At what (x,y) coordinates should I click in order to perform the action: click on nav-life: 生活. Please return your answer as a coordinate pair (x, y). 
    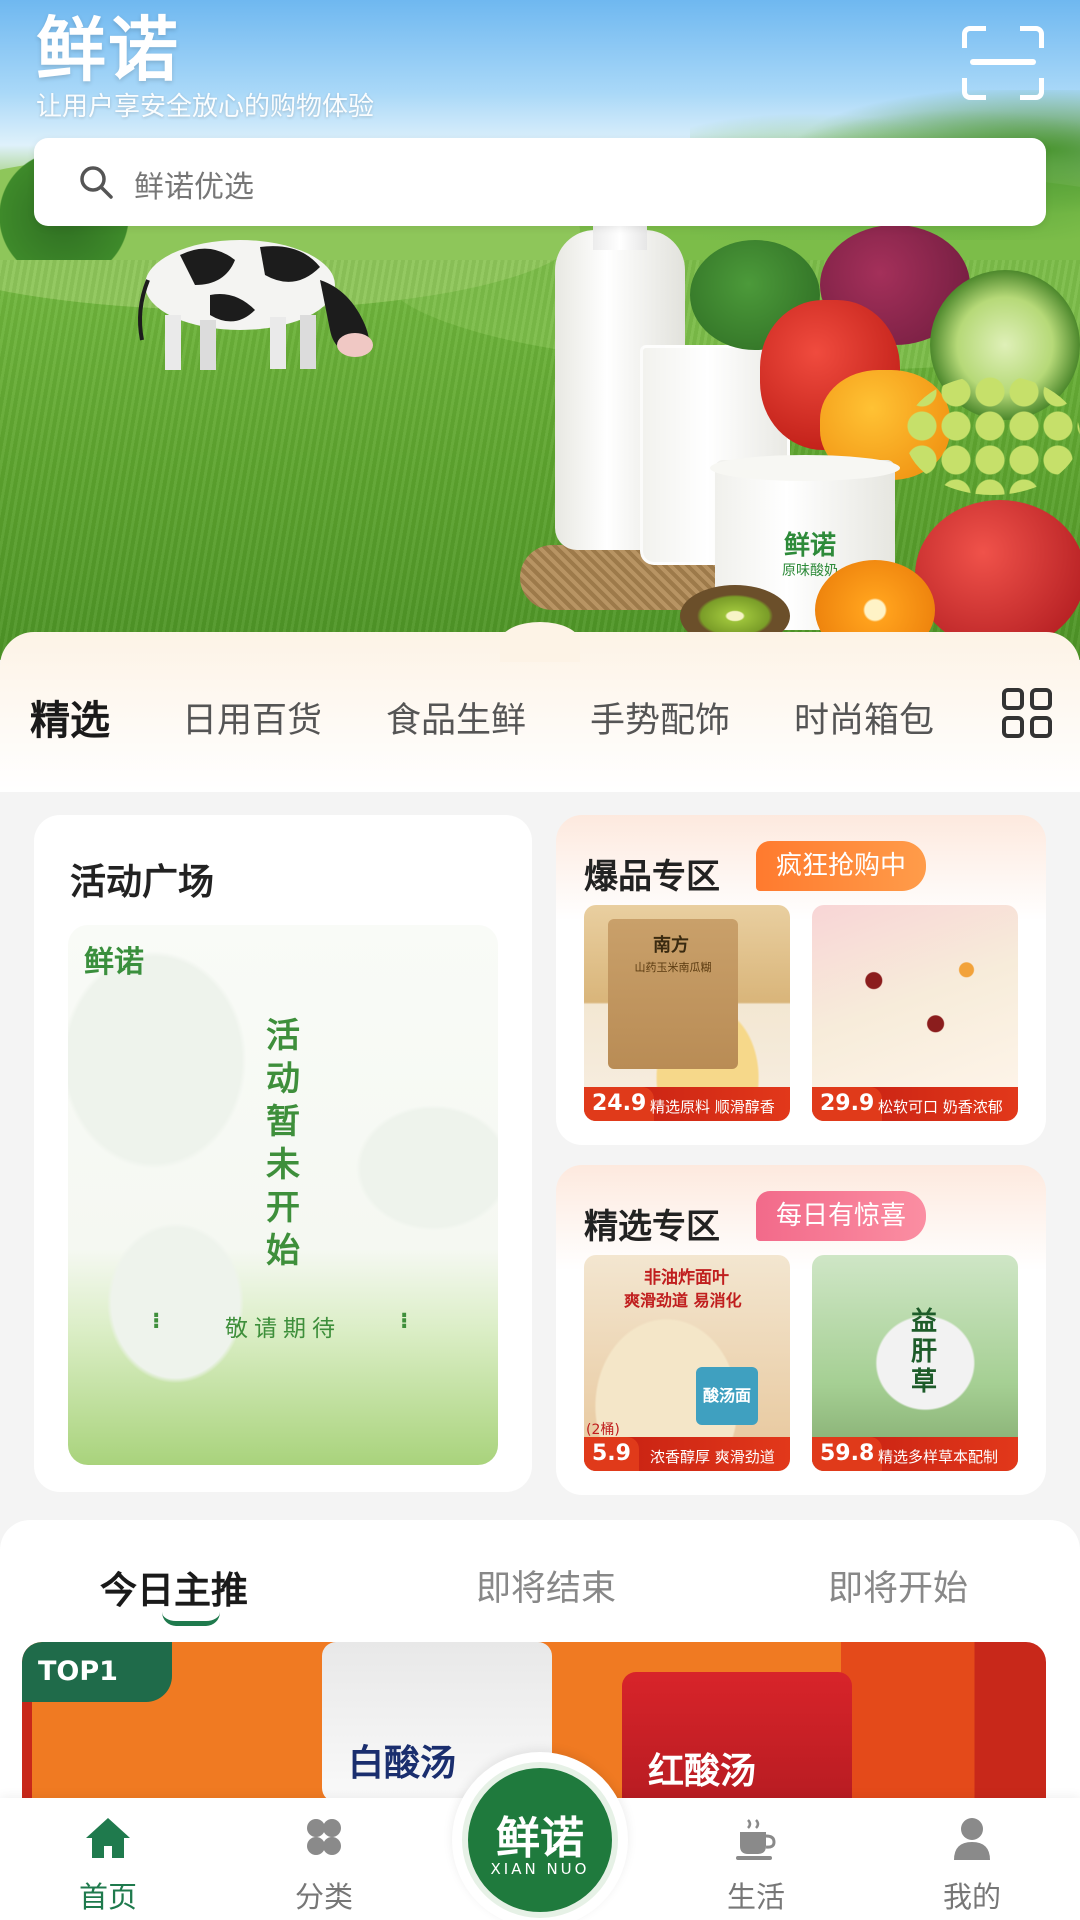
    Looking at the image, I should click on (756, 1859).